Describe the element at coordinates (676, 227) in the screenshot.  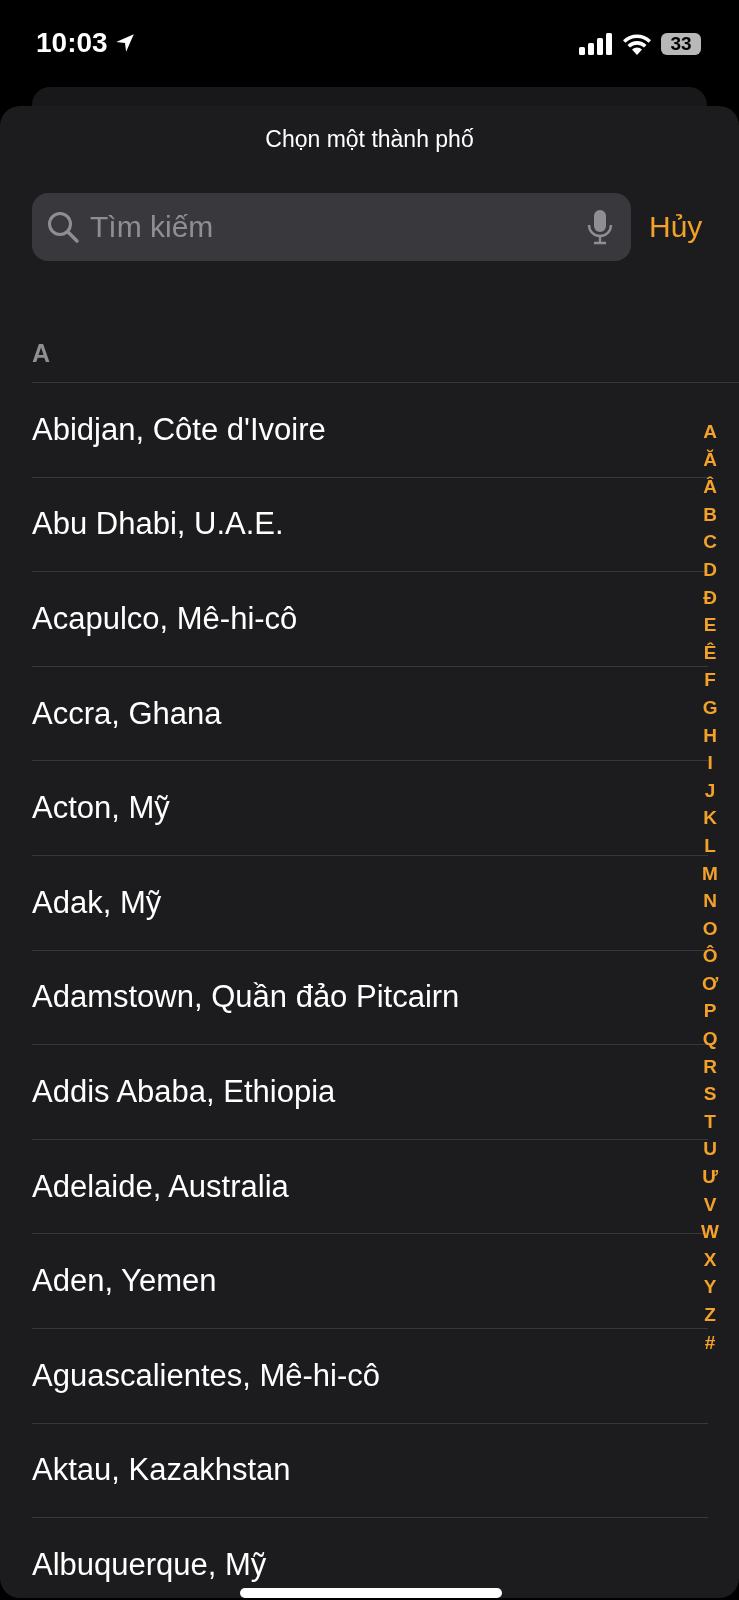
I see `cancel-button: Hủy` at that location.